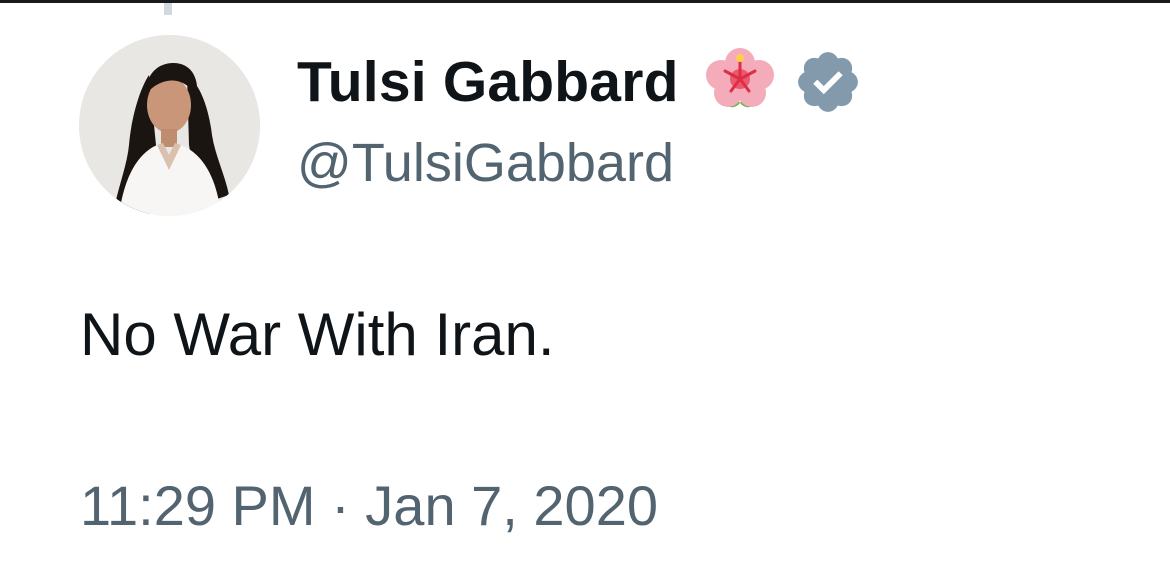 The width and height of the screenshot is (1170, 577). Describe the element at coordinates (369, 506) in the screenshot. I see `tweet-timestamp: 11:29 PM · Jan 7, 2020` at that location.